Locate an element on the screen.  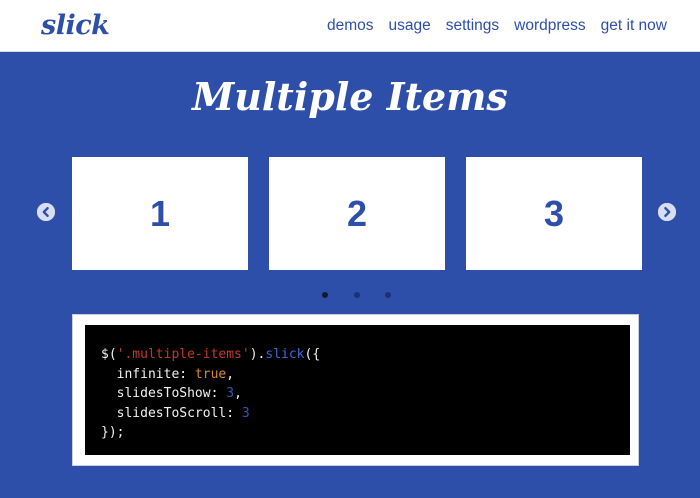
carousel-slide: 1 is located at coordinates (160, 213).